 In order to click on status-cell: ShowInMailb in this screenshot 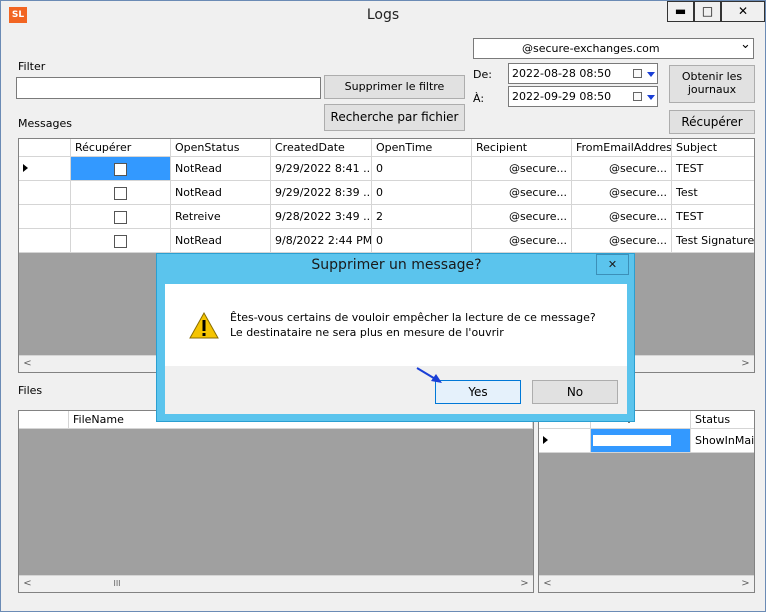, I will do `click(722, 441)`.